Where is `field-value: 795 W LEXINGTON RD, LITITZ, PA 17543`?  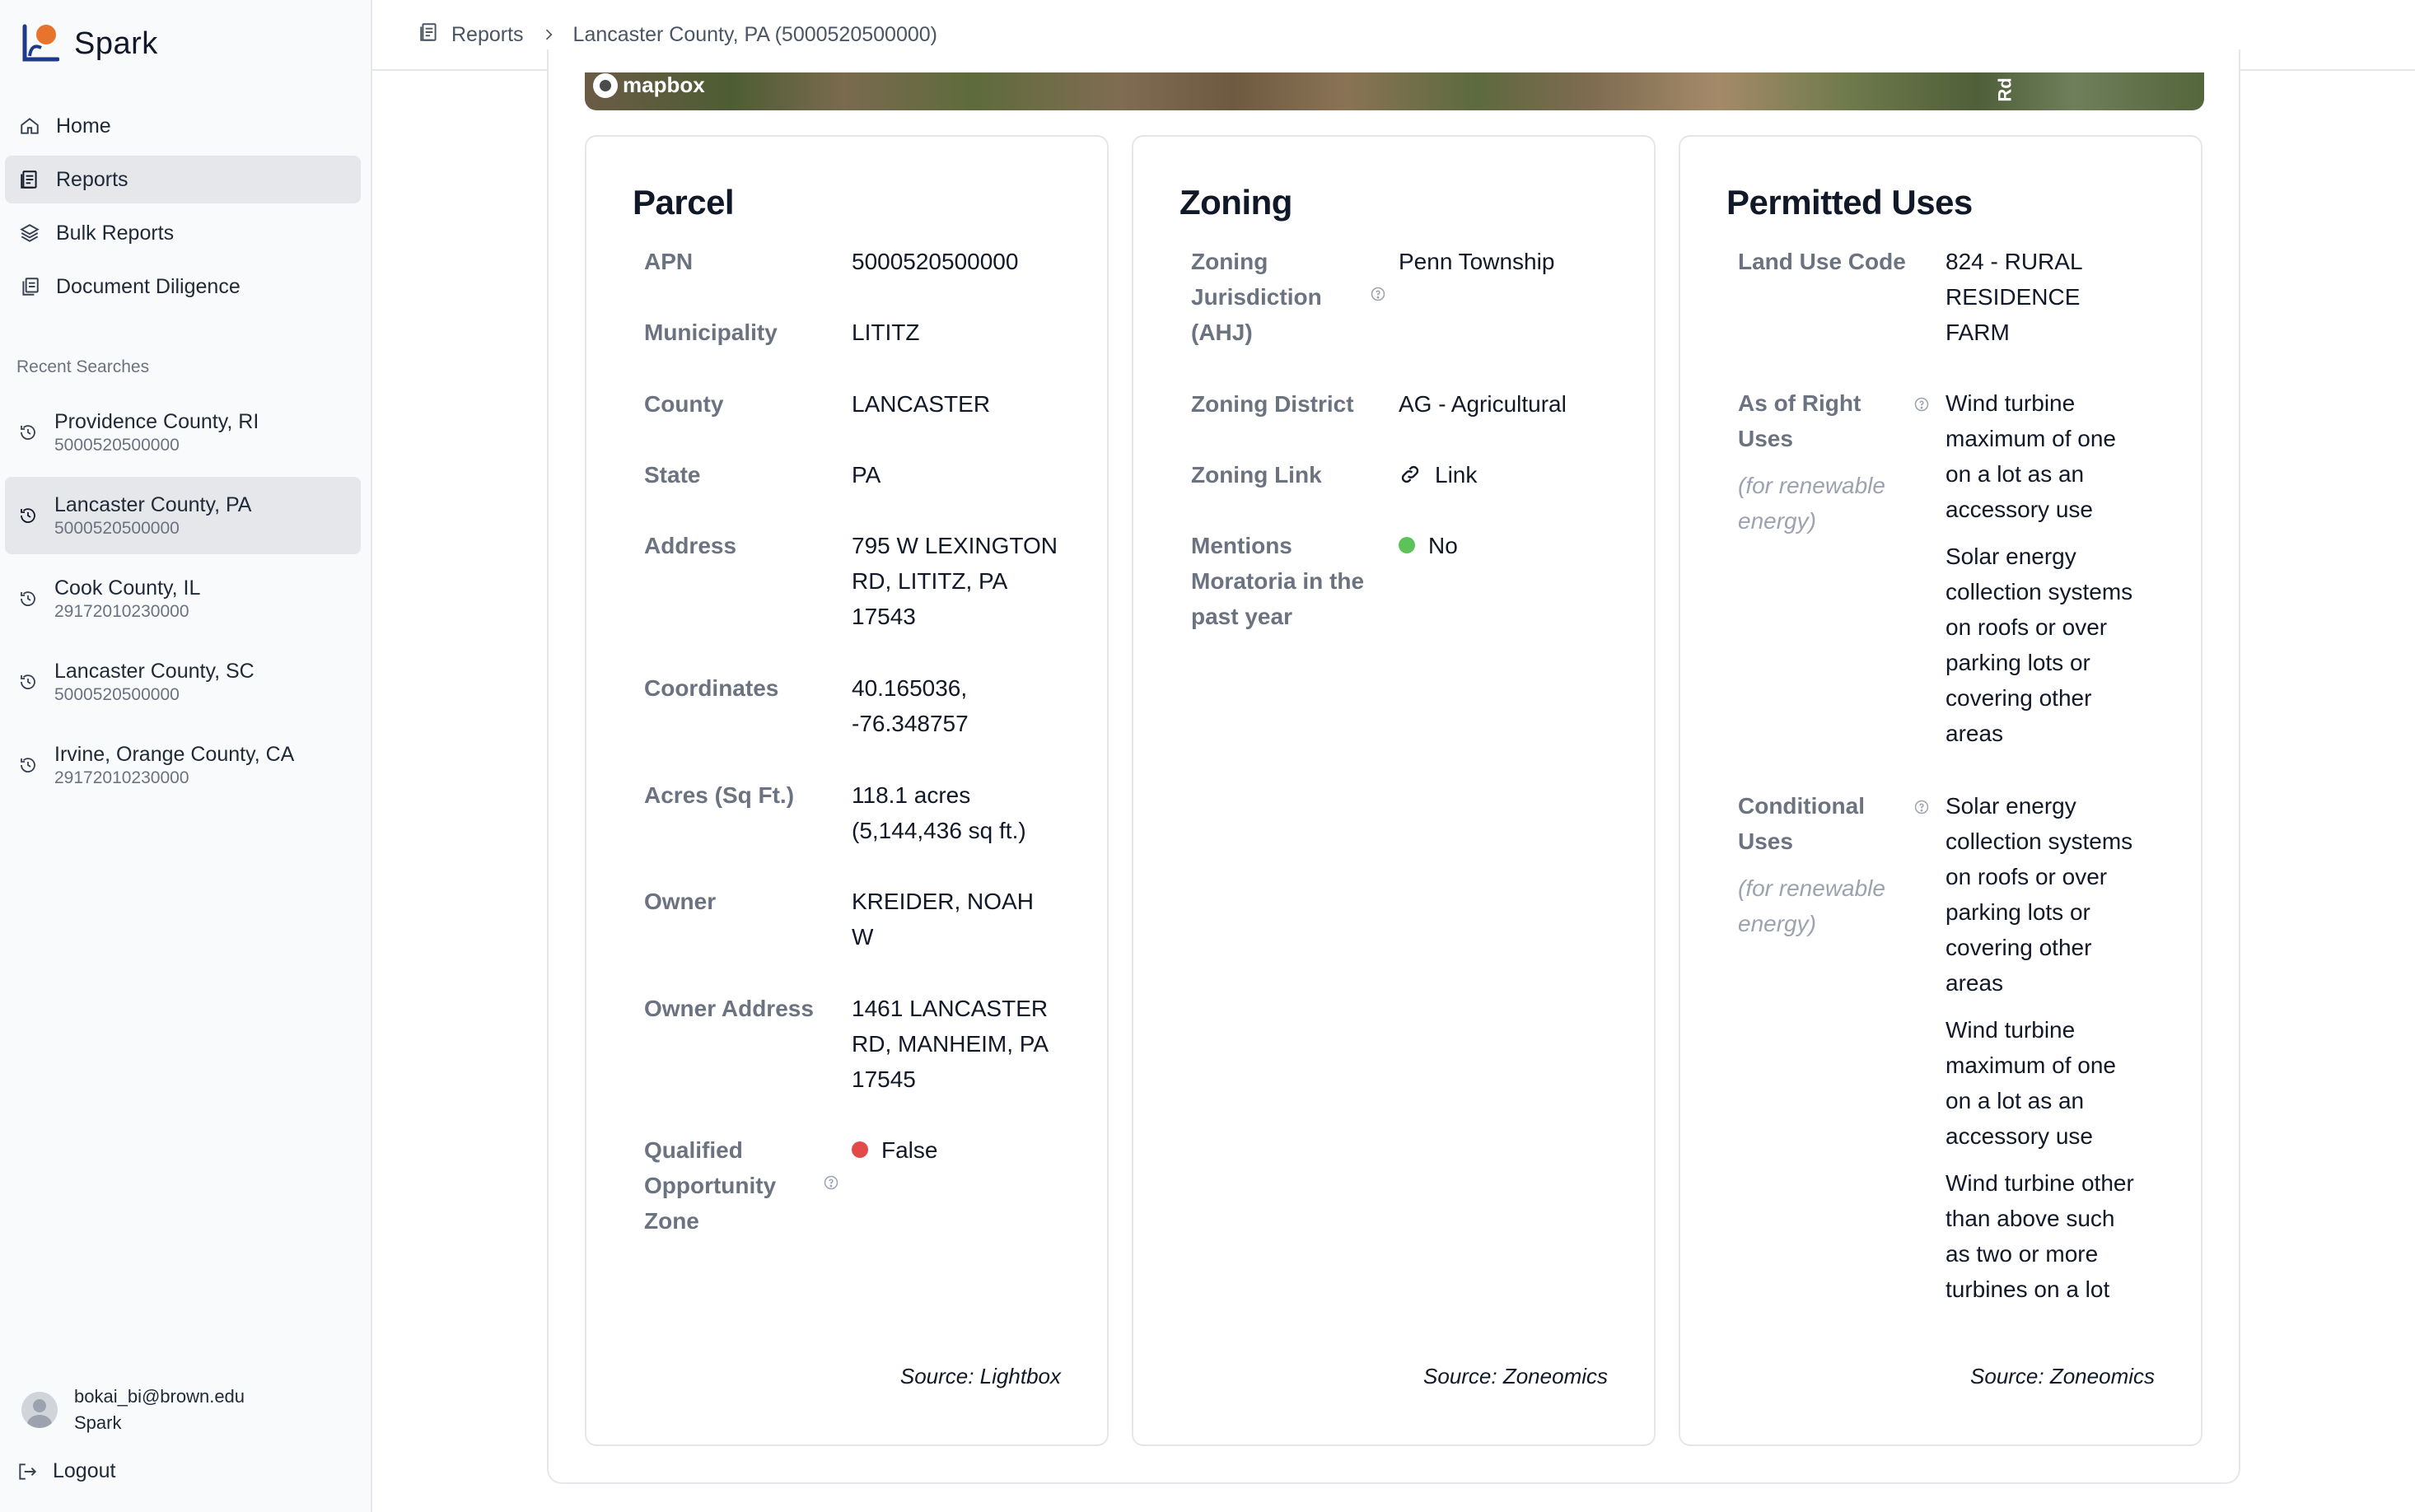
field-value: 795 W LEXINGTON RD, LITITZ, PA 17543 is located at coordinates (955, 581).